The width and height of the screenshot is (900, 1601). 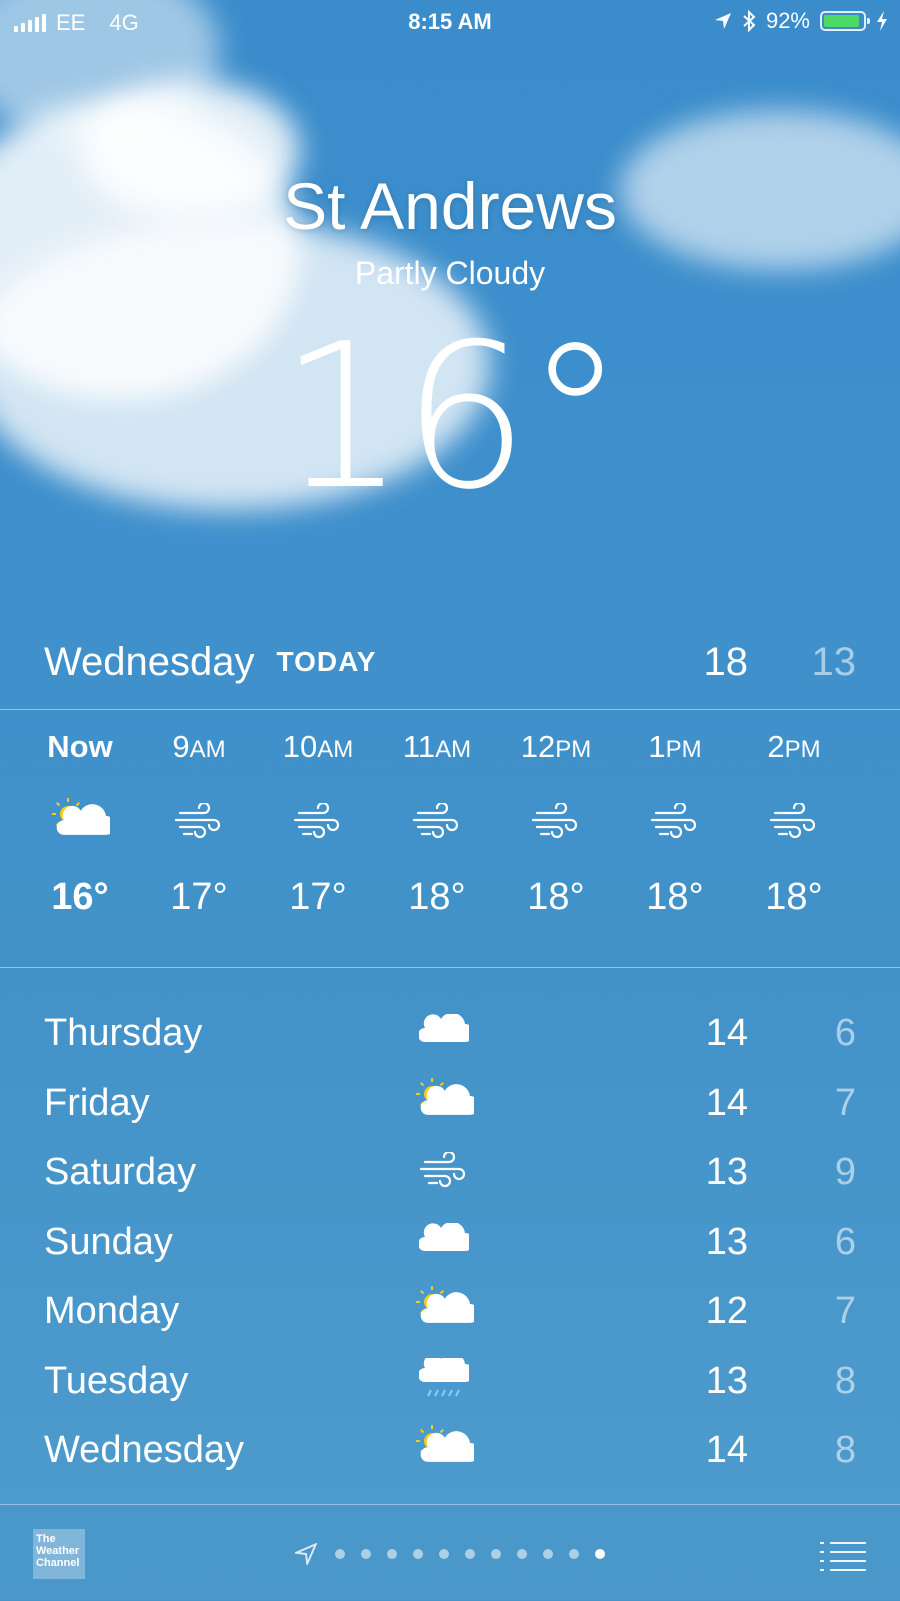 I want to click on daily-row: Wednesday 14 8, so click(x=450, y=1452).